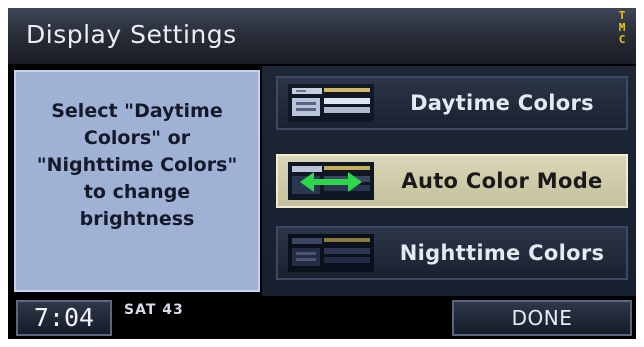  What do you see at coordinates (331, 253) in the screenshot?
I see `nighttime-colors-thumbnail-icon` at bounding box center [331, 253].